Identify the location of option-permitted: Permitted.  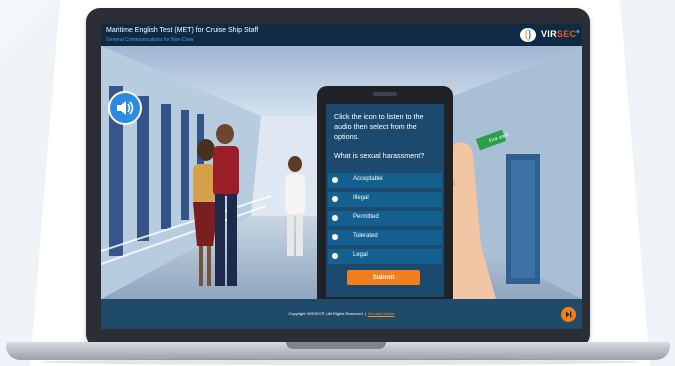
(385, 218).